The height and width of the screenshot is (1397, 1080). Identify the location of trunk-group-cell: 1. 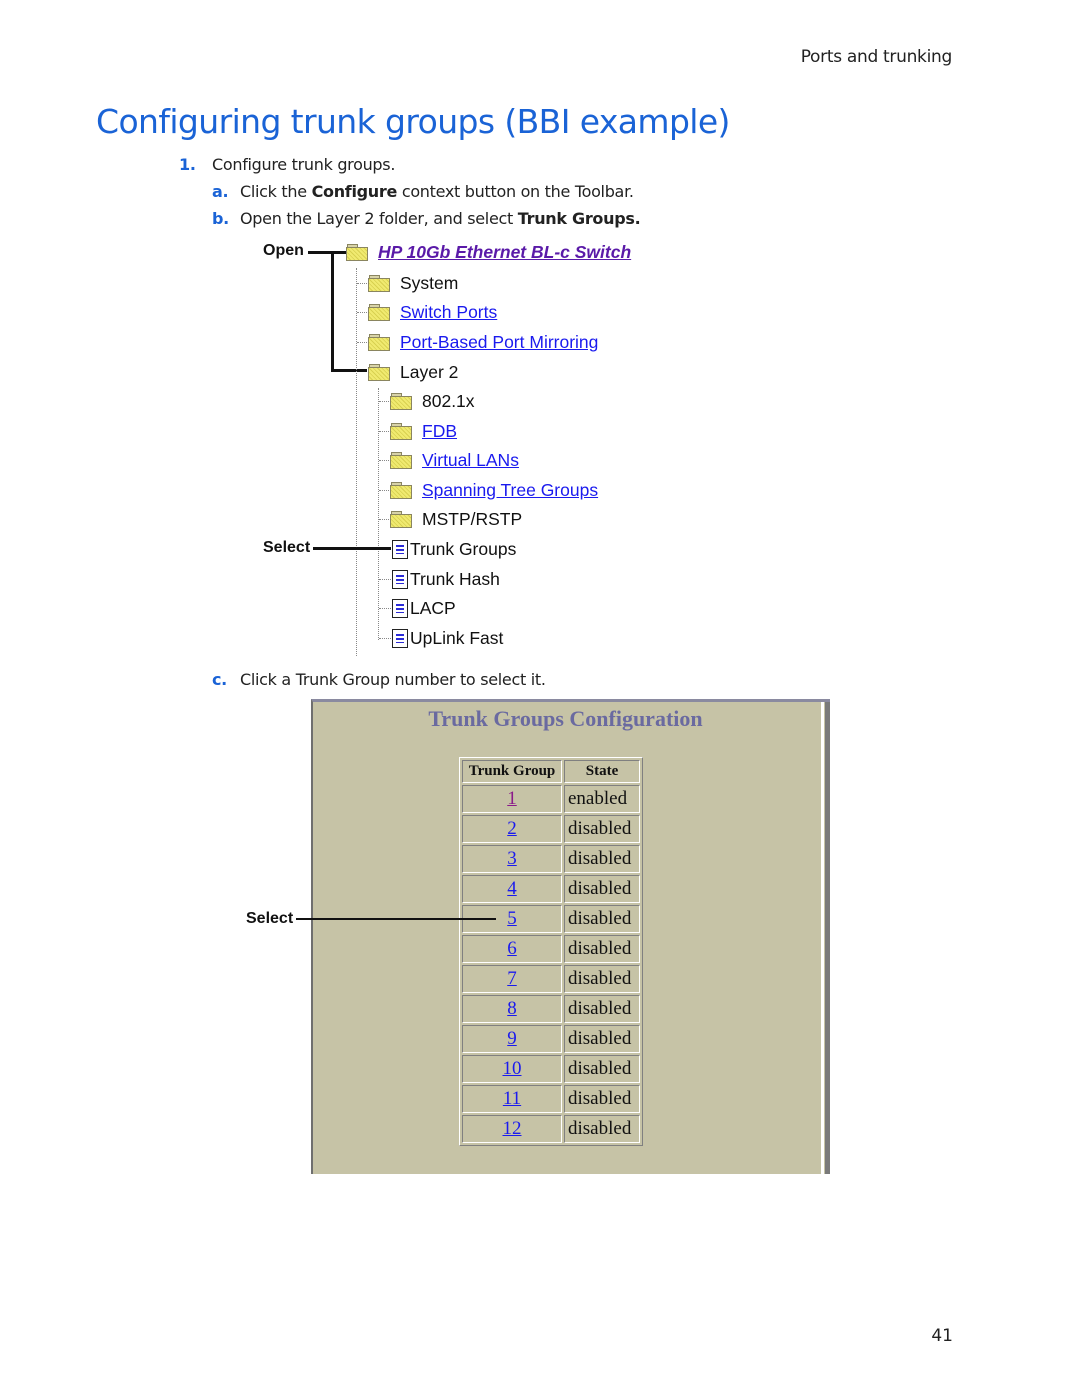
(512, 799).